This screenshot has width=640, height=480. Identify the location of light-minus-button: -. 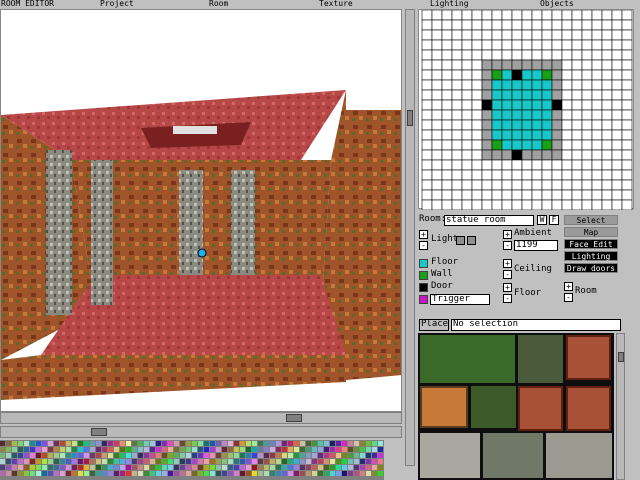
(423, 245).